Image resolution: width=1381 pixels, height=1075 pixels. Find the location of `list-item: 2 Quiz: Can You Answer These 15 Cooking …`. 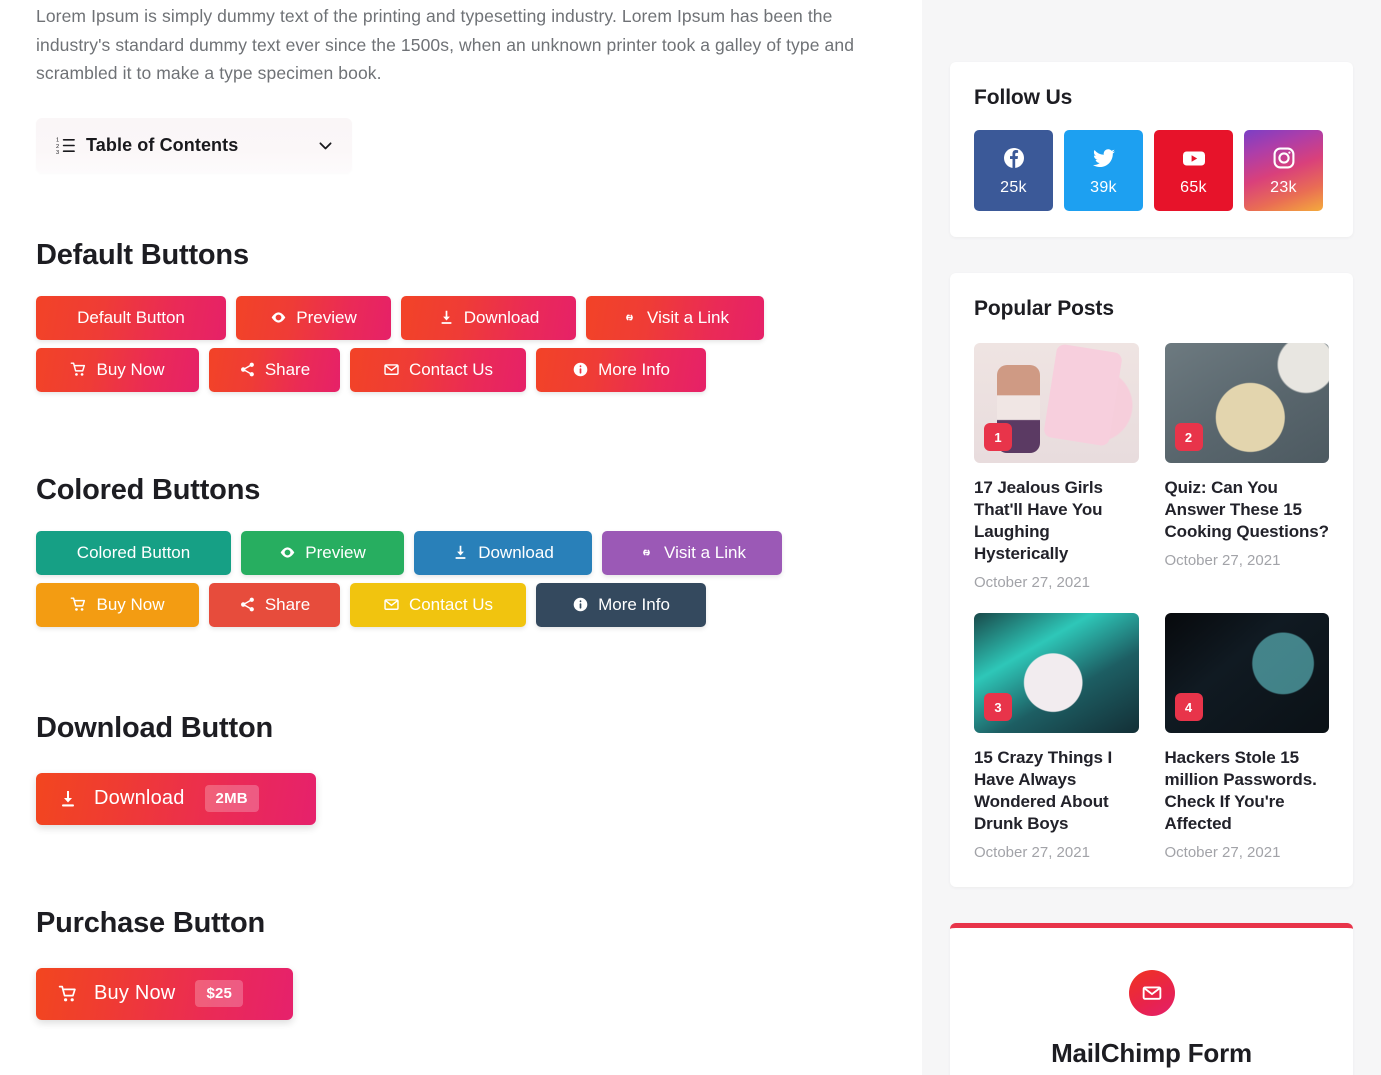

list-item: 2 Quiz: Can You Answer These 15 Cooking … is located at coordinates (1247, 467).